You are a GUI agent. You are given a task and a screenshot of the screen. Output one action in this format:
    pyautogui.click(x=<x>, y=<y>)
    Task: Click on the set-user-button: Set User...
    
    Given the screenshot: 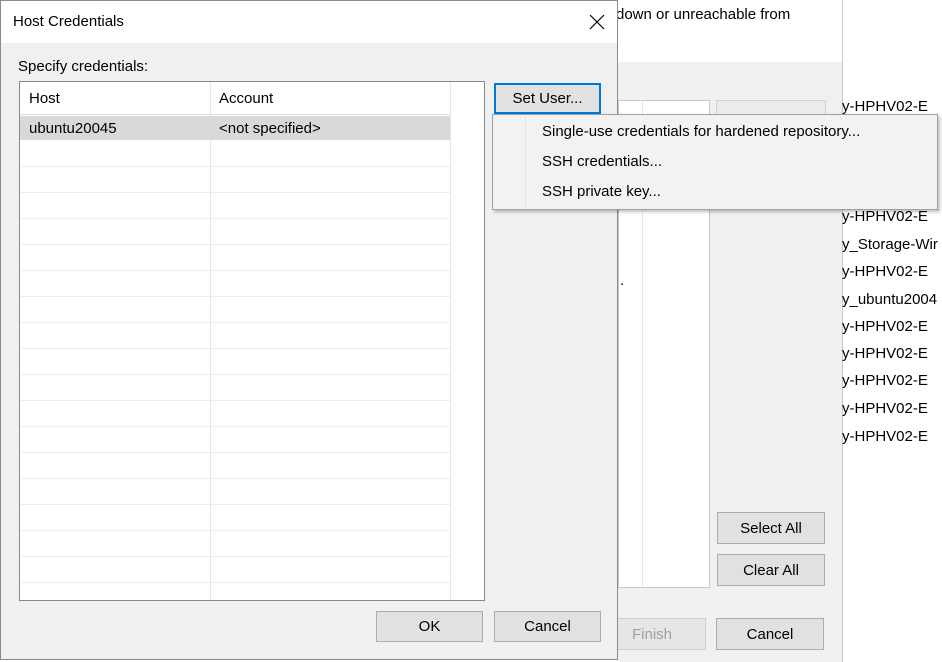 What is the action you would take?
    pyautogui.click(x=547, y=98)
    